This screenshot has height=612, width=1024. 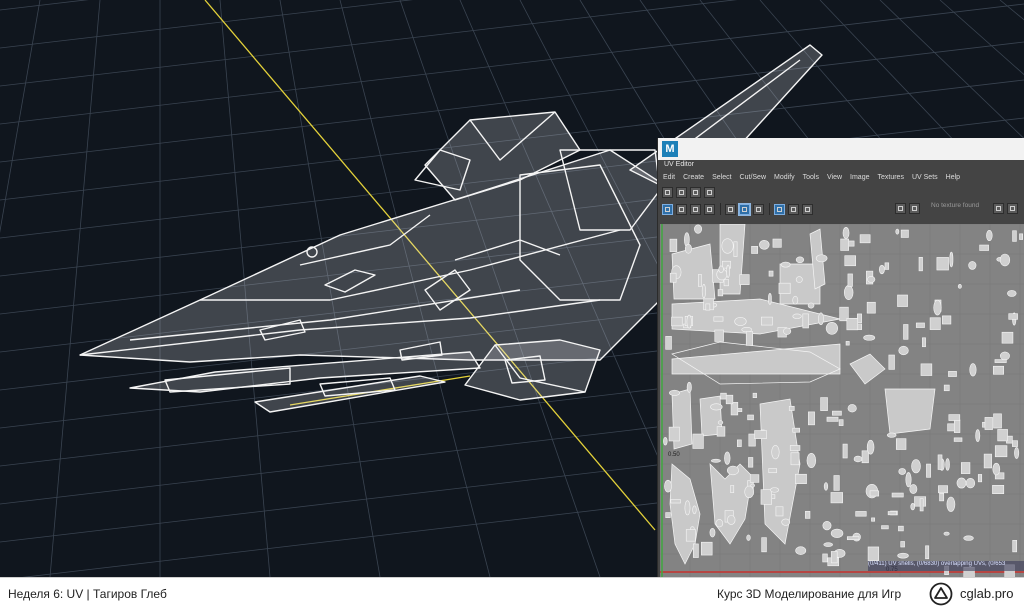 What do you see at coordinates (953, 178) in the screenshot?
I see `menu-help: Help` at bounding box center [953, 178].